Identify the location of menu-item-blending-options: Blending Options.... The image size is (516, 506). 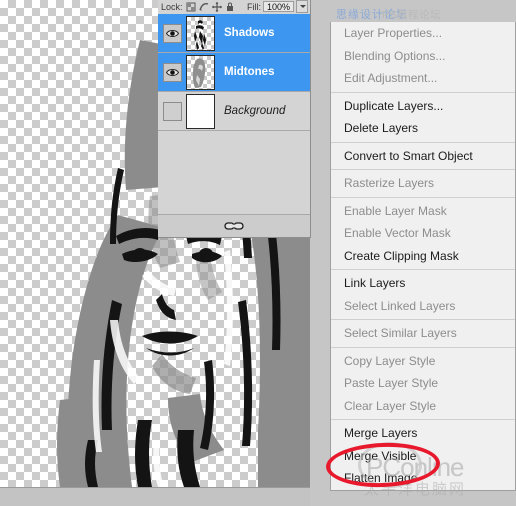
(395, 55).